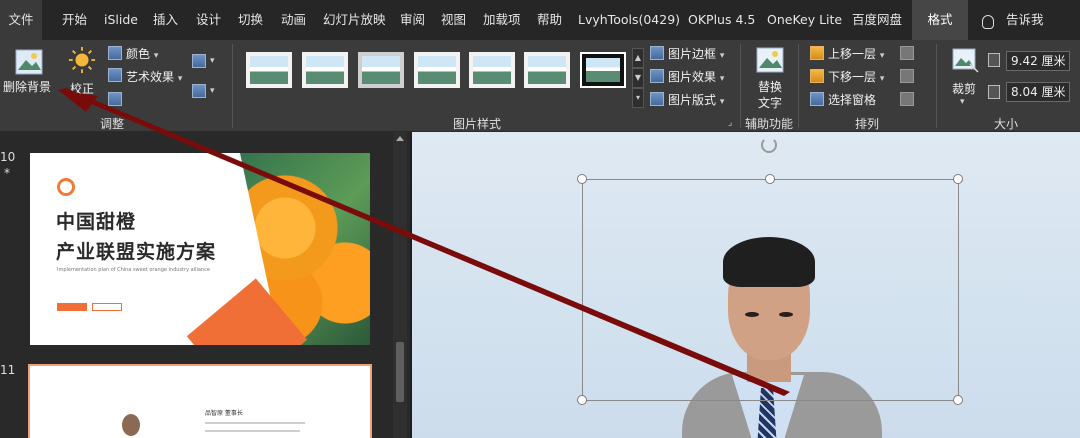 The image size is (1080, 438). Describe the element at coordinates (250, 20) in the screenshot. I see `menu-transitions: 切换` at that location.